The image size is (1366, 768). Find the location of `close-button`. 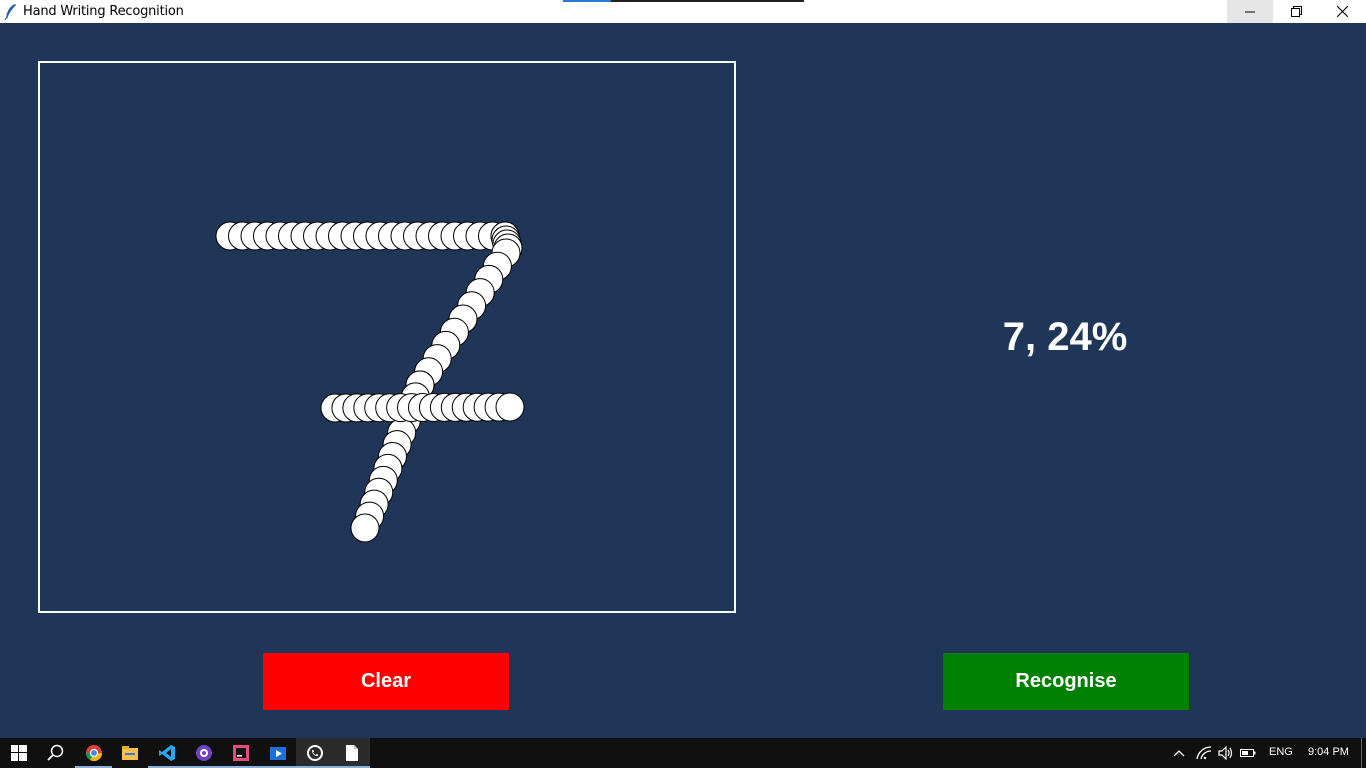

close-button is located at coordinates (1342, 11).